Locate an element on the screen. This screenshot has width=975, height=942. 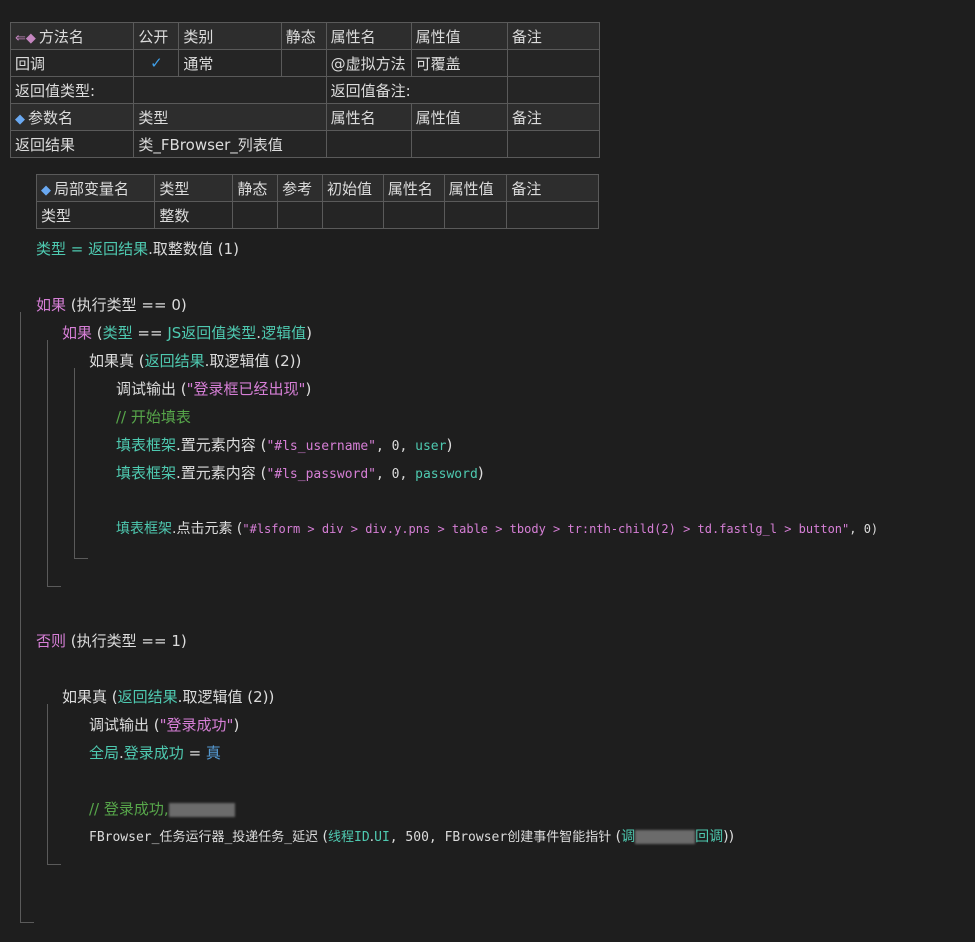
if-true-guide is located at coordinates (74, 463).